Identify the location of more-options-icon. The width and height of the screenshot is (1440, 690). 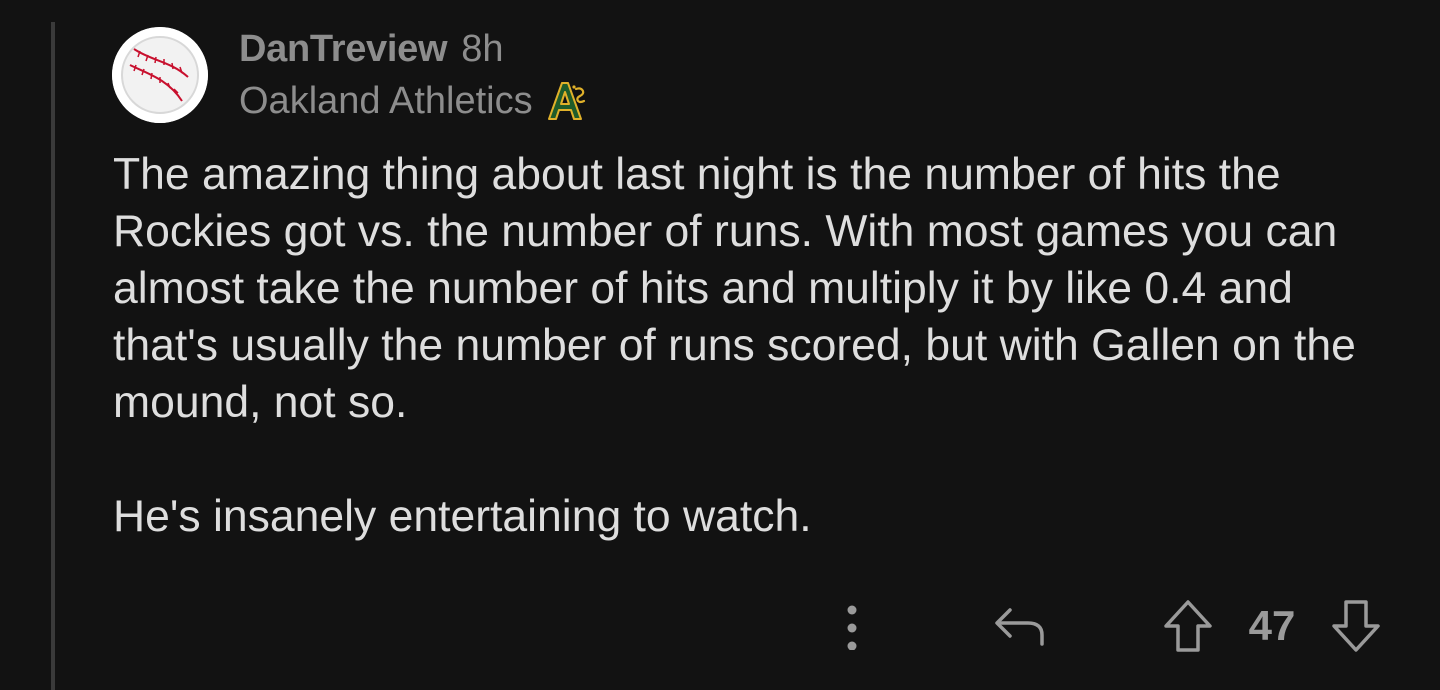
(852, 626).